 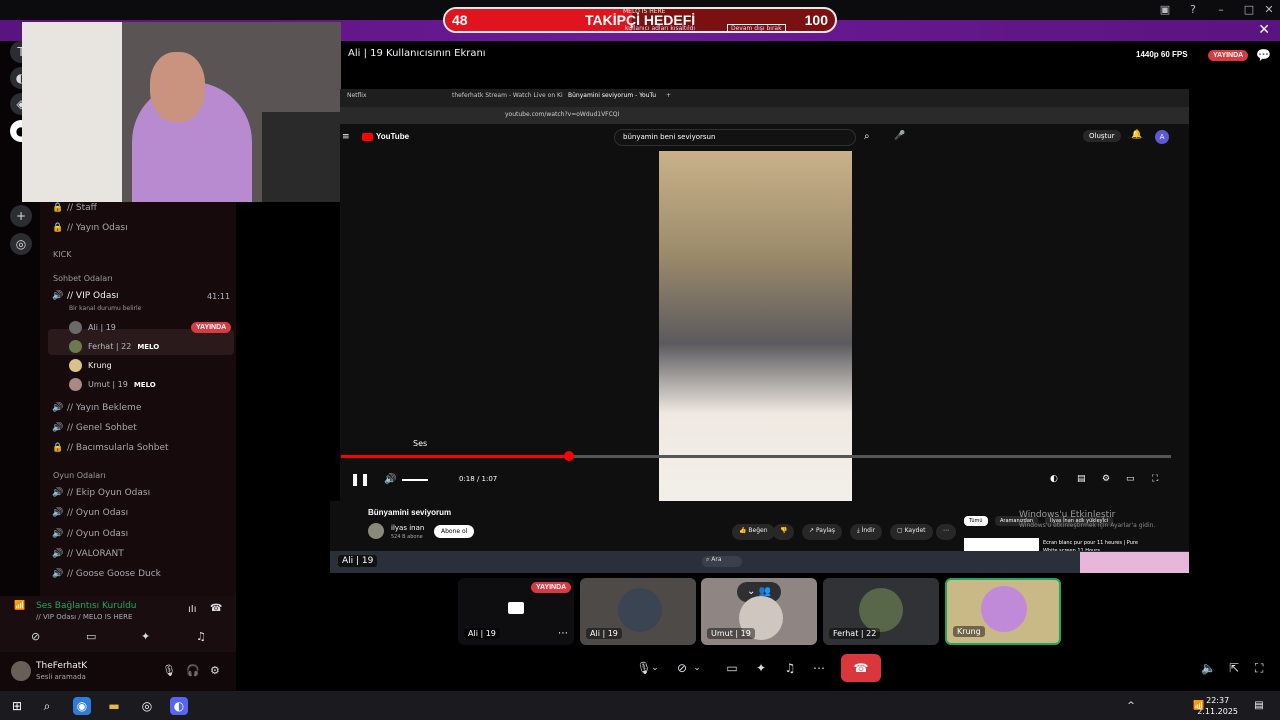 What do you see at coordinates (35, 636) in the screenshot?
I see `camera-off-icon: ⊘` at bounding box center [35, 636].